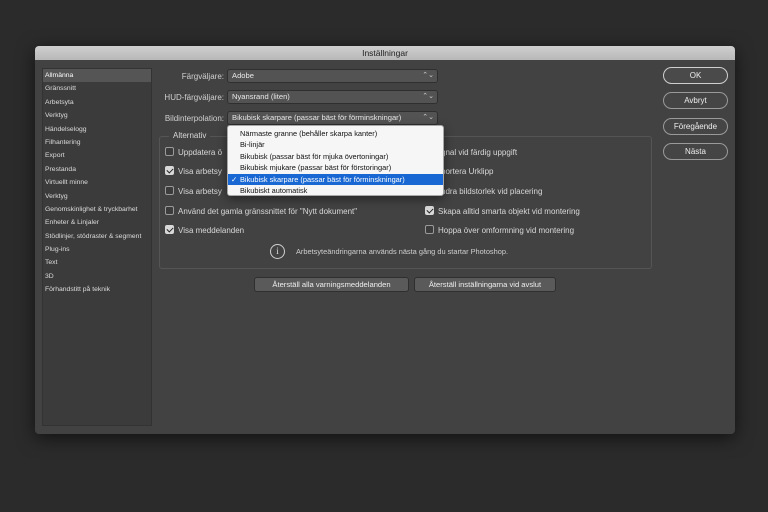 The height and width of the screenshot is (512, 768). I want to click on sidebar-item-forhandstitt: Förhandstitt på teknik, so click(97, 289).